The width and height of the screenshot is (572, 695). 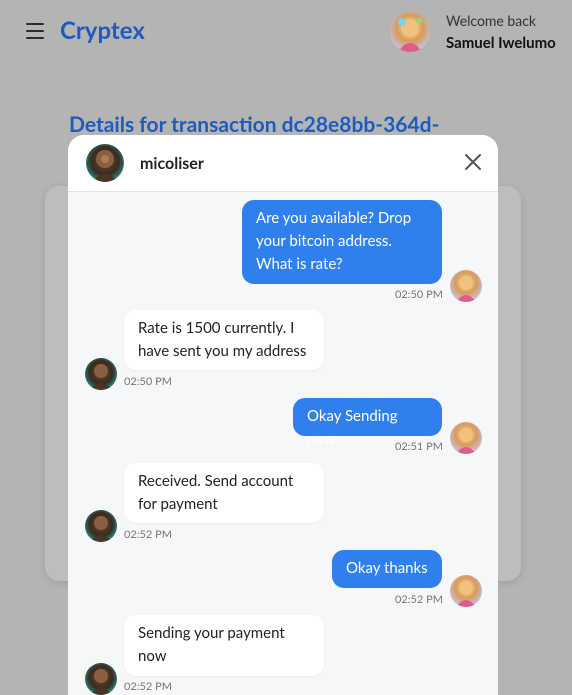 I want to click on received-message: Received. Send account for payment, so click(x=224, y=493).